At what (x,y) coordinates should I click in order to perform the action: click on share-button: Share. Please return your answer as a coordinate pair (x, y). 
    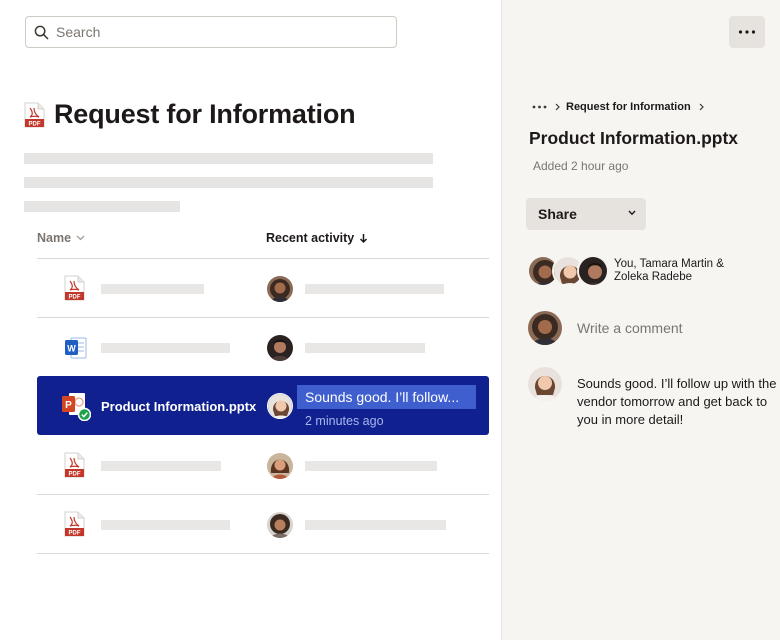
    Looking at the image, I should click on (586, 214).